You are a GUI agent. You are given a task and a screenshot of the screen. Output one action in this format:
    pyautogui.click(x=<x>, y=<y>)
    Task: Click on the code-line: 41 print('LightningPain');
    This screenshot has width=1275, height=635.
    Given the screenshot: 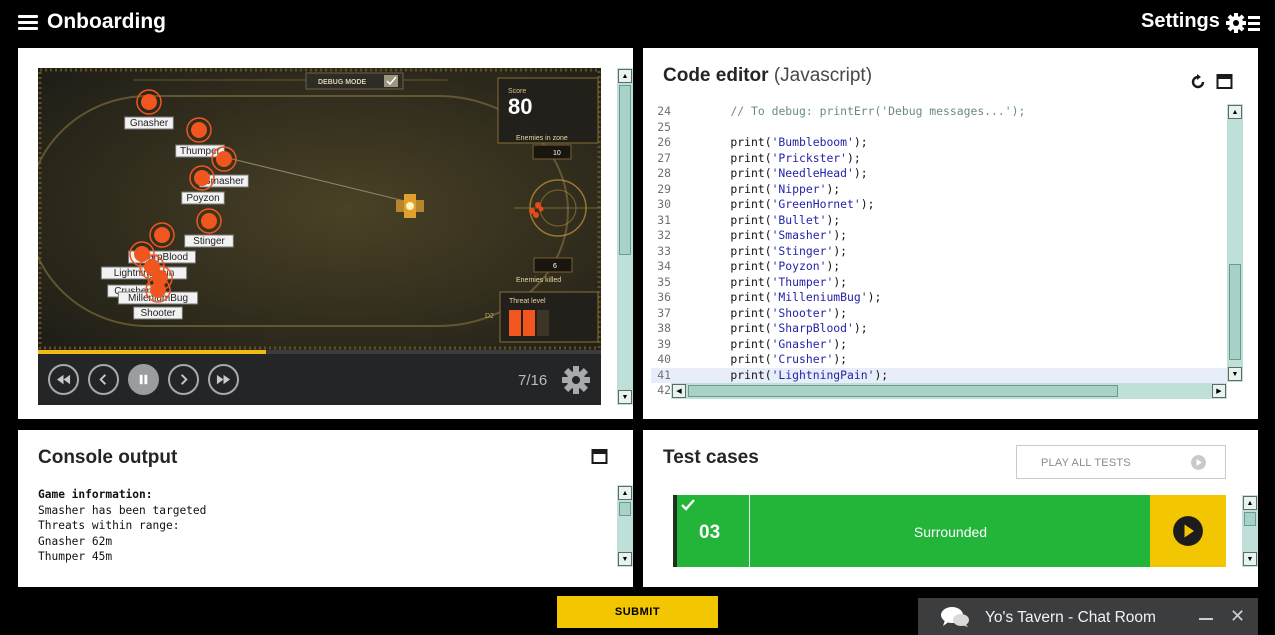 What is the action you would take?
    pyautogui.click(x=939, y=375)
    